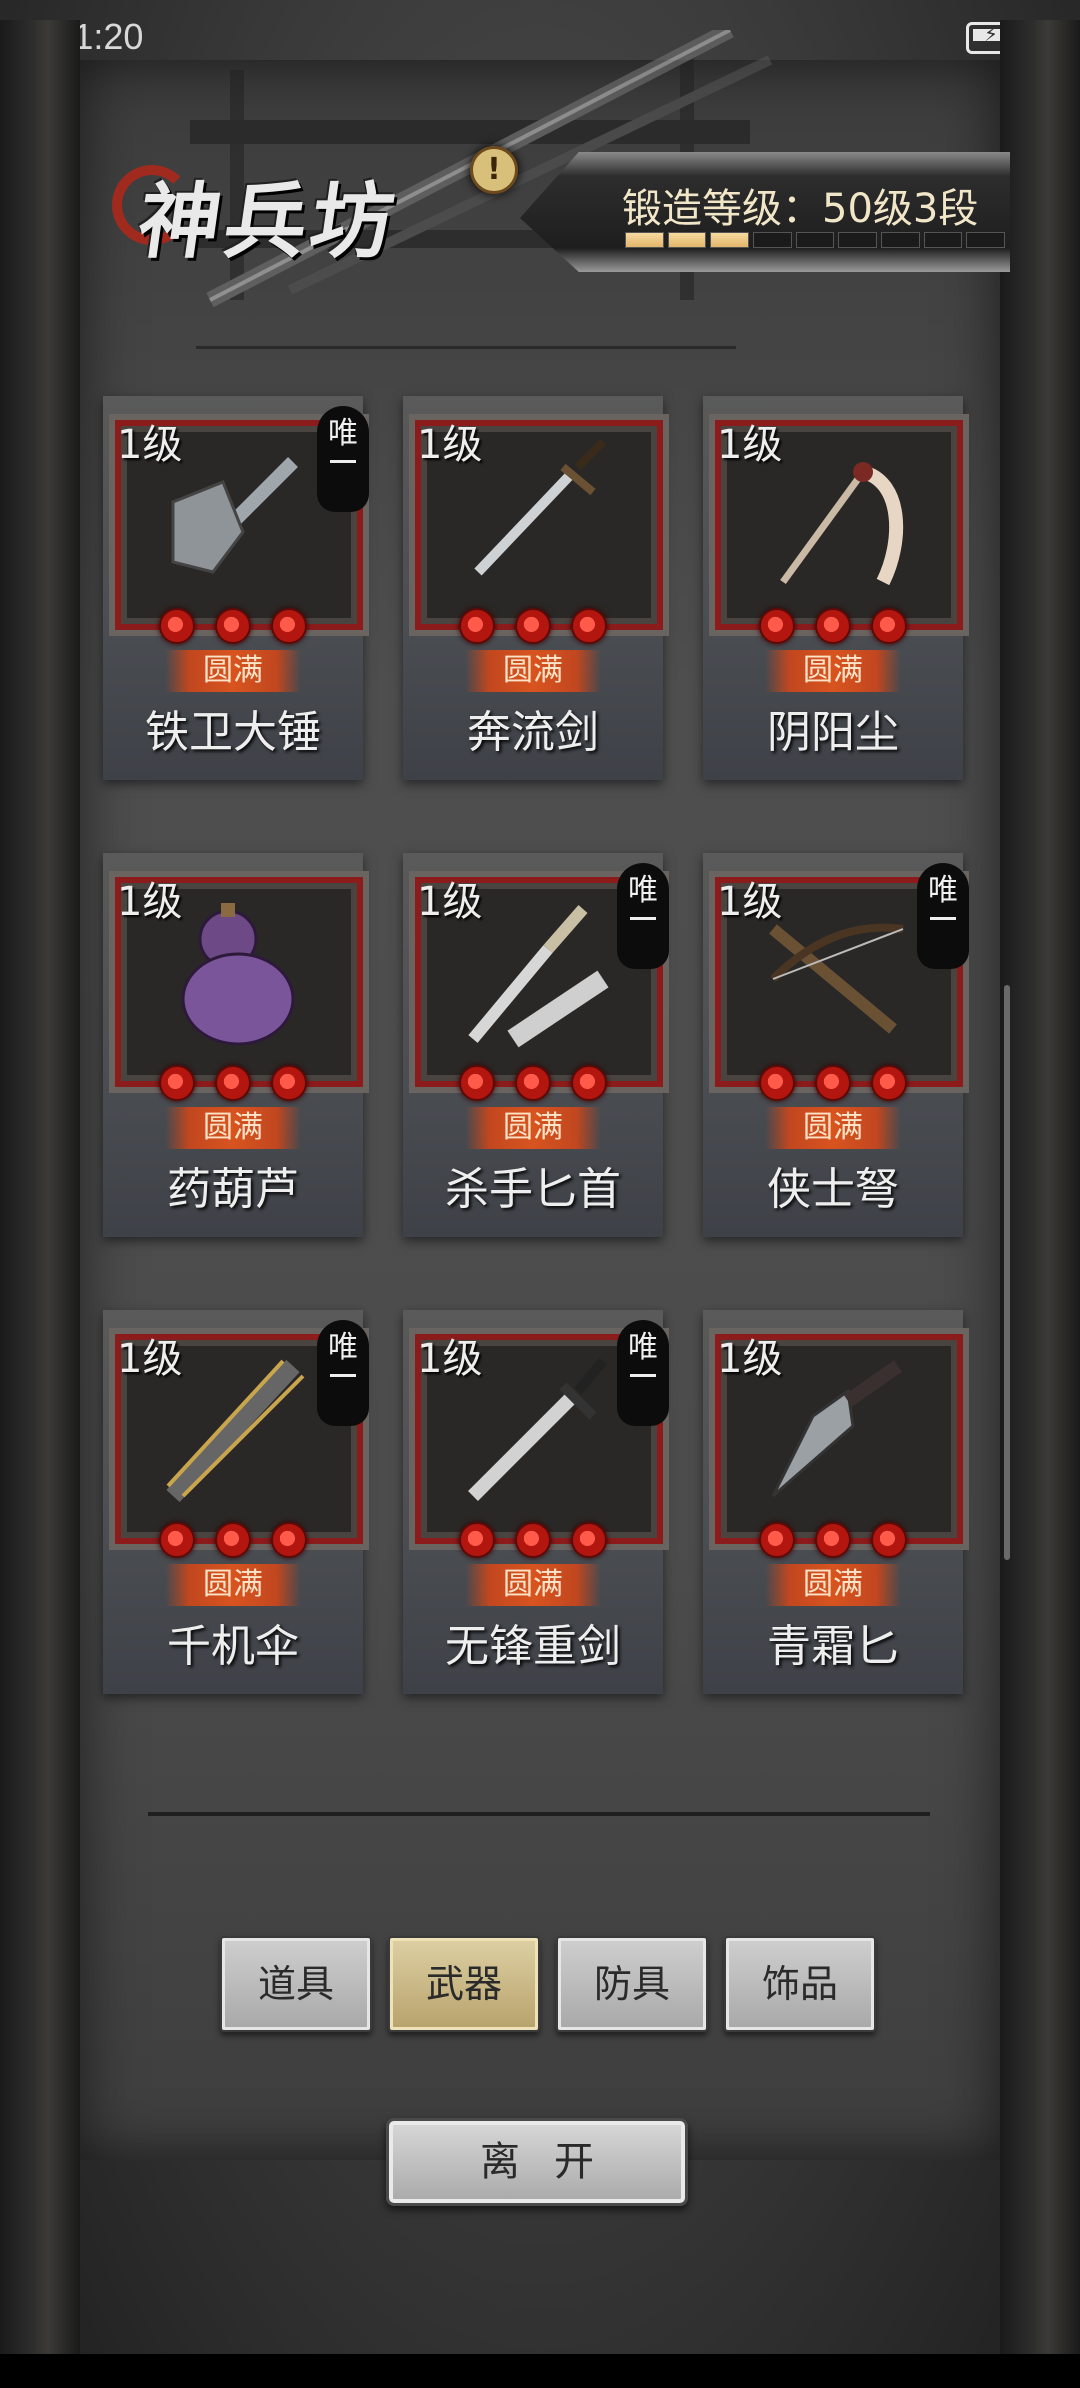 This screenshot has height=2388, width=1080. What do you see at coordinates (236, 1502) in the screenshot?
I see `weapon-card: 1级 唯圆满 千机伞` at bounding box center [236, 1502].